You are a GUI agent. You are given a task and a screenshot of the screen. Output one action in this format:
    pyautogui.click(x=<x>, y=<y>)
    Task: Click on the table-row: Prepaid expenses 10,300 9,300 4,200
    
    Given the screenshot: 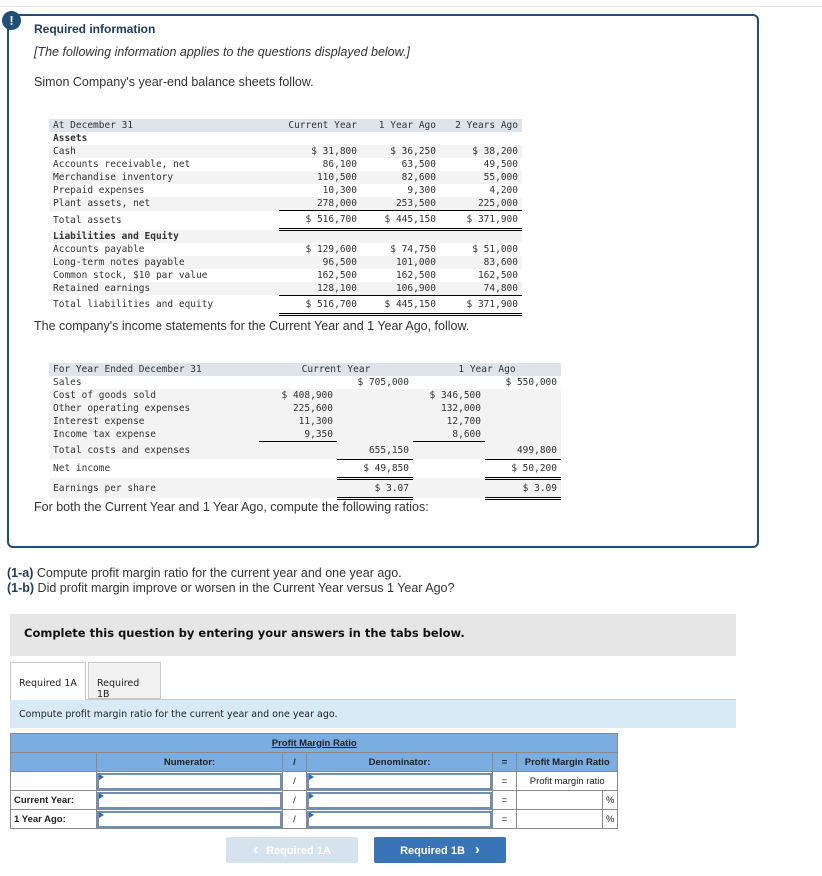 What is the action you would take?
    pyautogui.click(x=285, y=190)
    